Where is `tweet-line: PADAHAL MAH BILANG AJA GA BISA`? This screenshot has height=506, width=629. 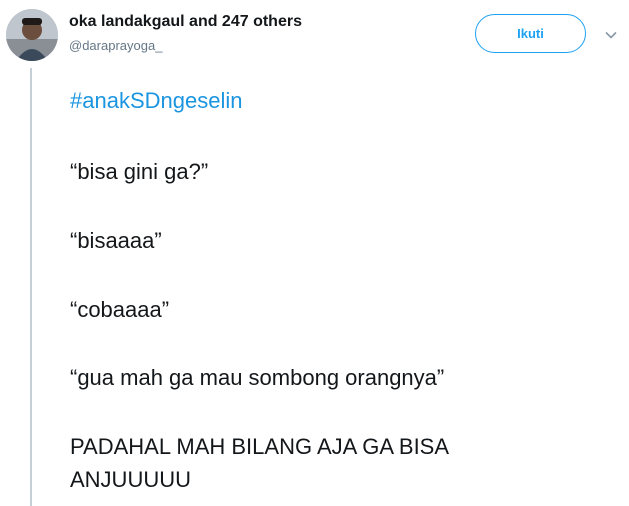
tweet-line: PADAHAL MAH BILANG AJA GA BISA is located at coordinates (260, 446).